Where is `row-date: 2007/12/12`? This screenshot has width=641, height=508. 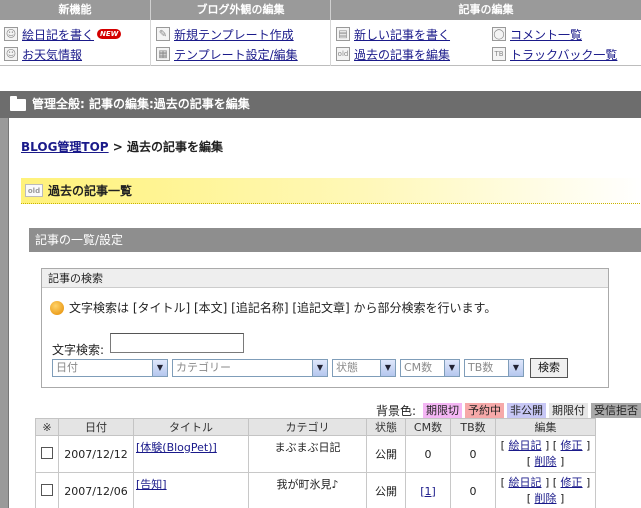
row-date: 2007/12/12 is located at coordinates (96, 454).